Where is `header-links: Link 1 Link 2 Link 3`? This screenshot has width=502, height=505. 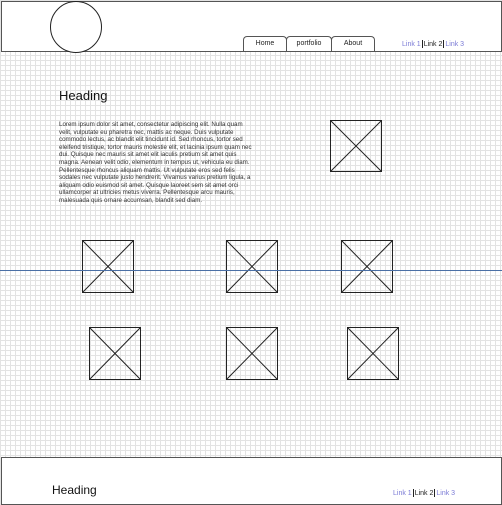 header-links: Link 1 Link 2 Link 3 is located at coordinates (433, 44).